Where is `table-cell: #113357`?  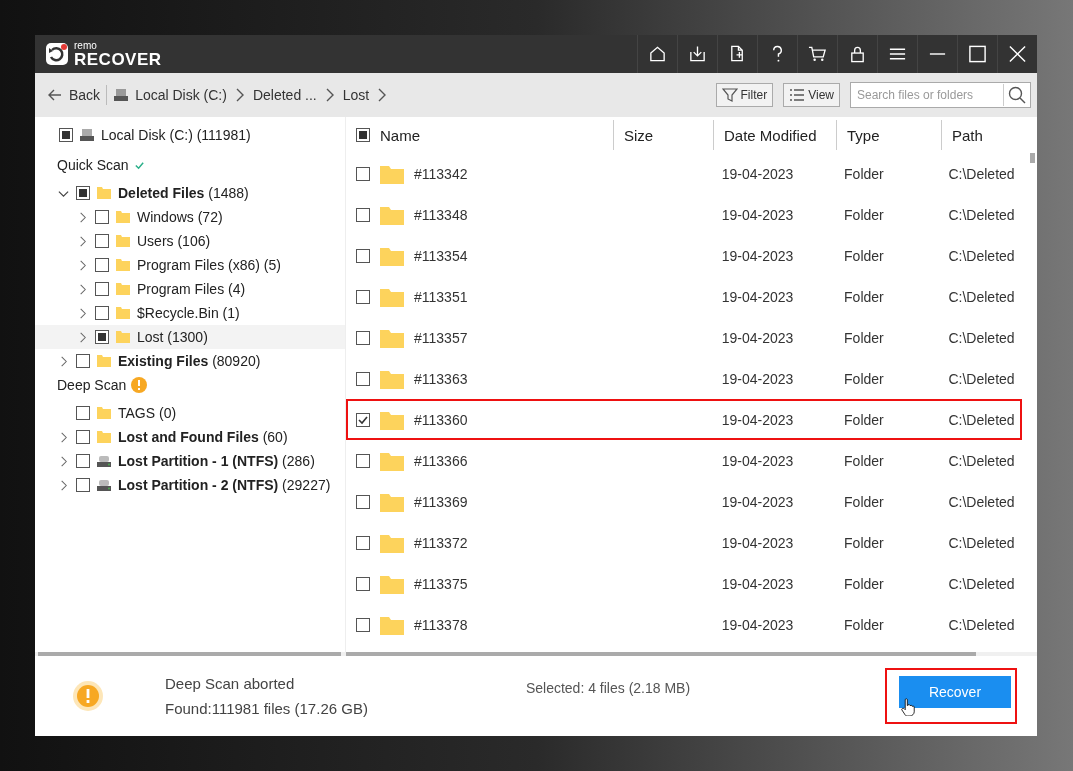
table-cell: #113357 is located at coordinates (441, 337).